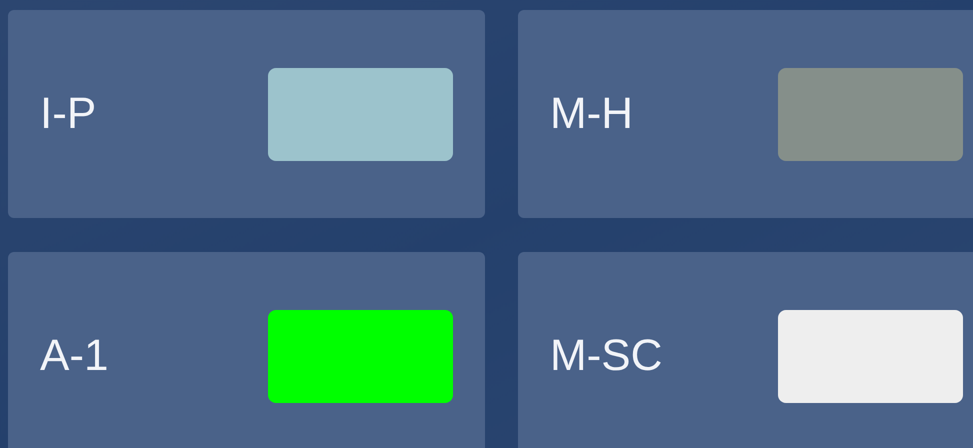 Image resolution: width=973 pixels, height=448 pixels. Describe the element at coordinates (75, 356) in the screenshot. I see `card-label: A-1` at that location.